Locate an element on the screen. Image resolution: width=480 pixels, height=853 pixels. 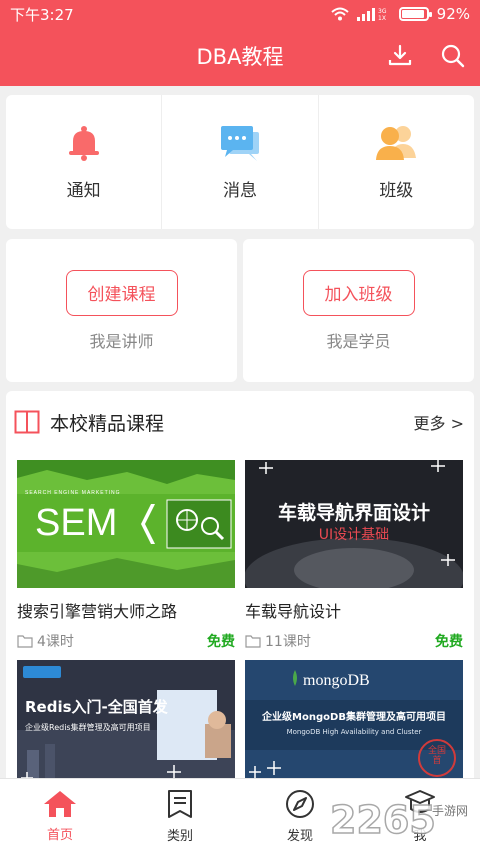
create-course-button: 创建课程 is located at coordinates (121, 292).